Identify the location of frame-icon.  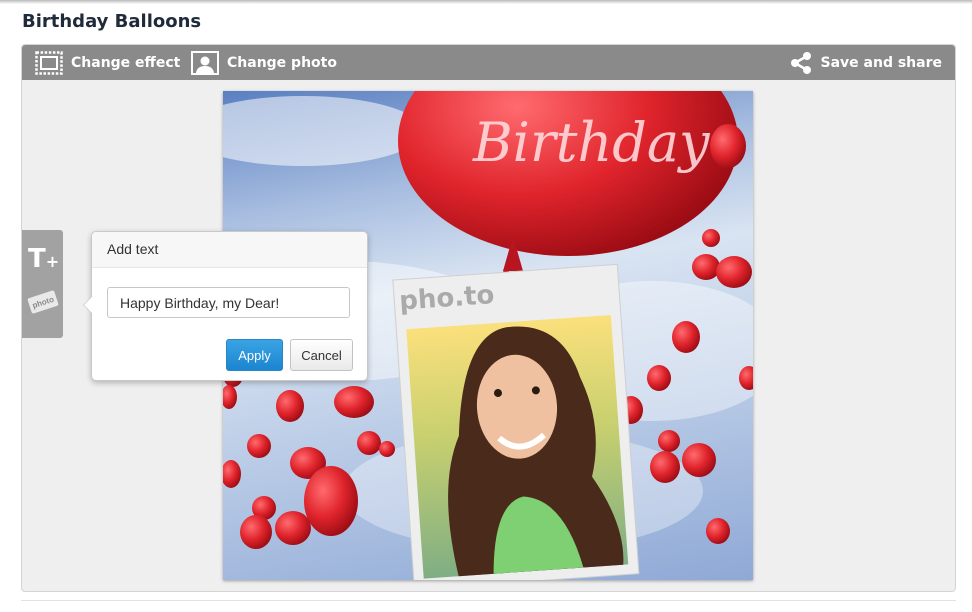
(49, 62).